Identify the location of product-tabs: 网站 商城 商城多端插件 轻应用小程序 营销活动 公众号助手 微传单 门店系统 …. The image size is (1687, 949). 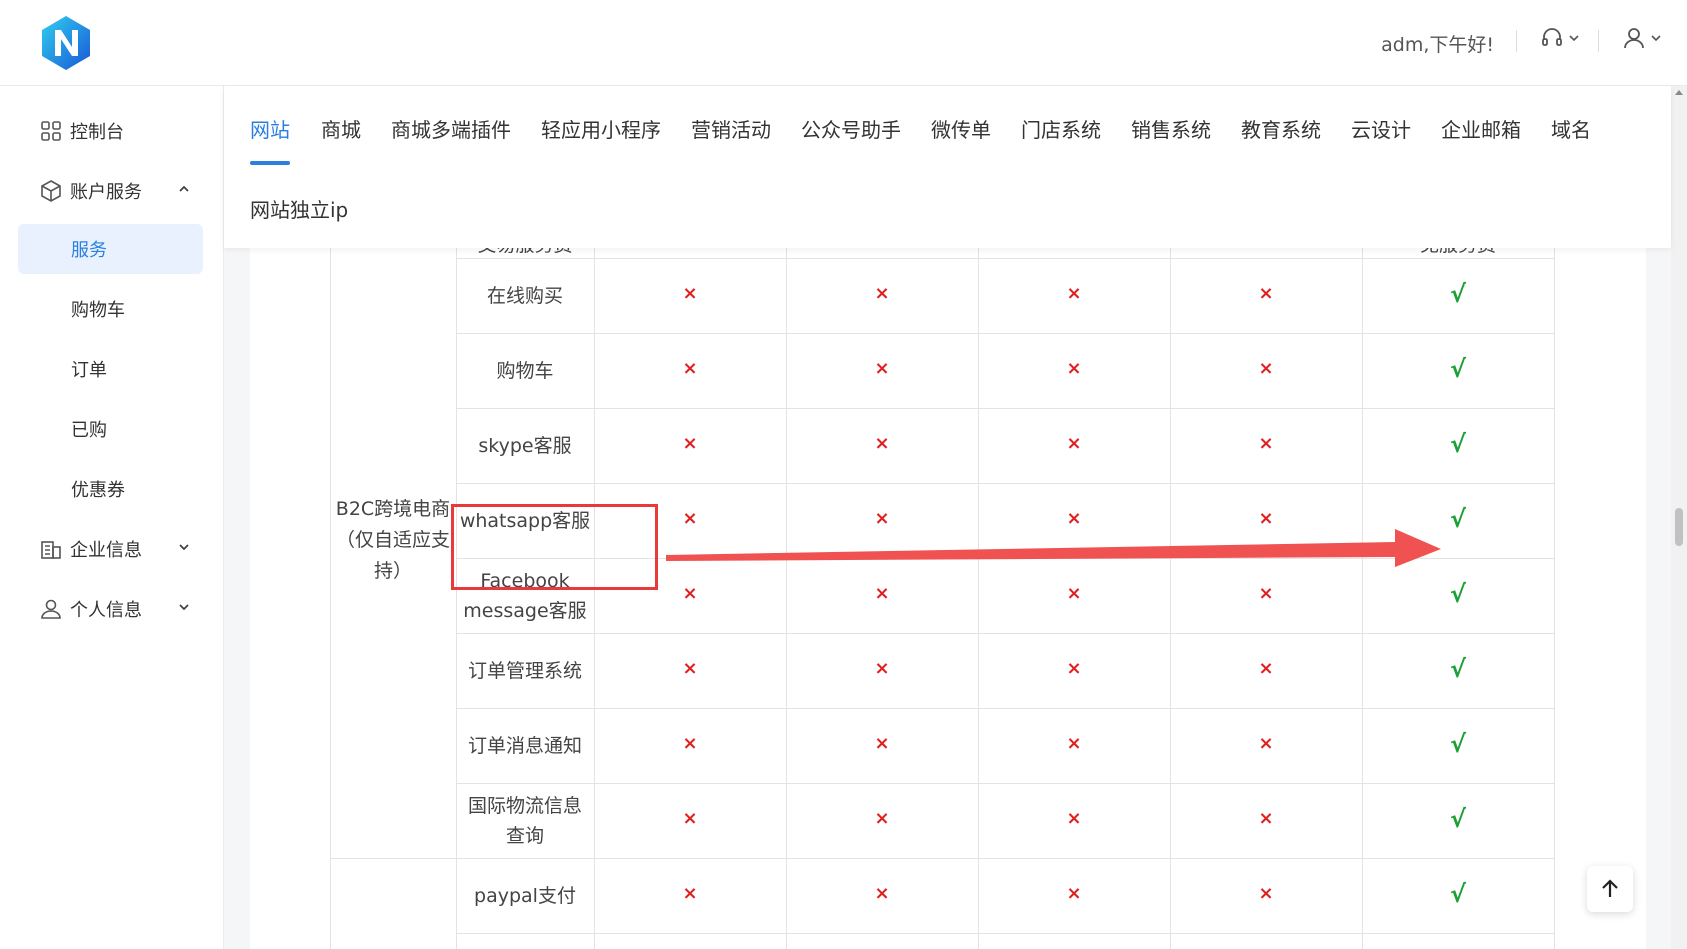
(947, 167).